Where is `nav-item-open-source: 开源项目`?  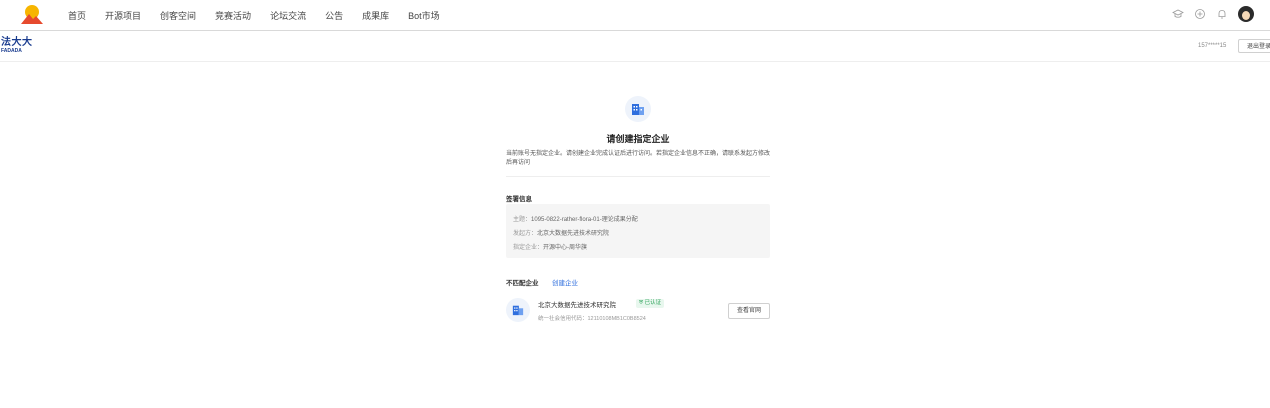
nav-item-open-source: 开源项目 is located at coordinates (123, 15).